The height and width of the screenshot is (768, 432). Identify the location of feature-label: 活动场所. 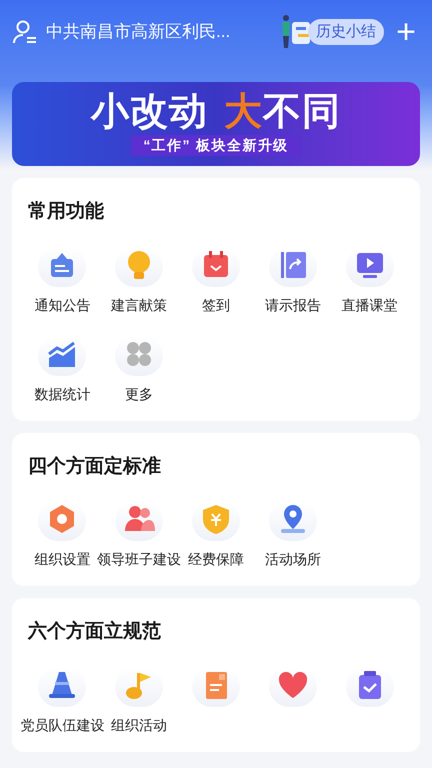
(292, 559).